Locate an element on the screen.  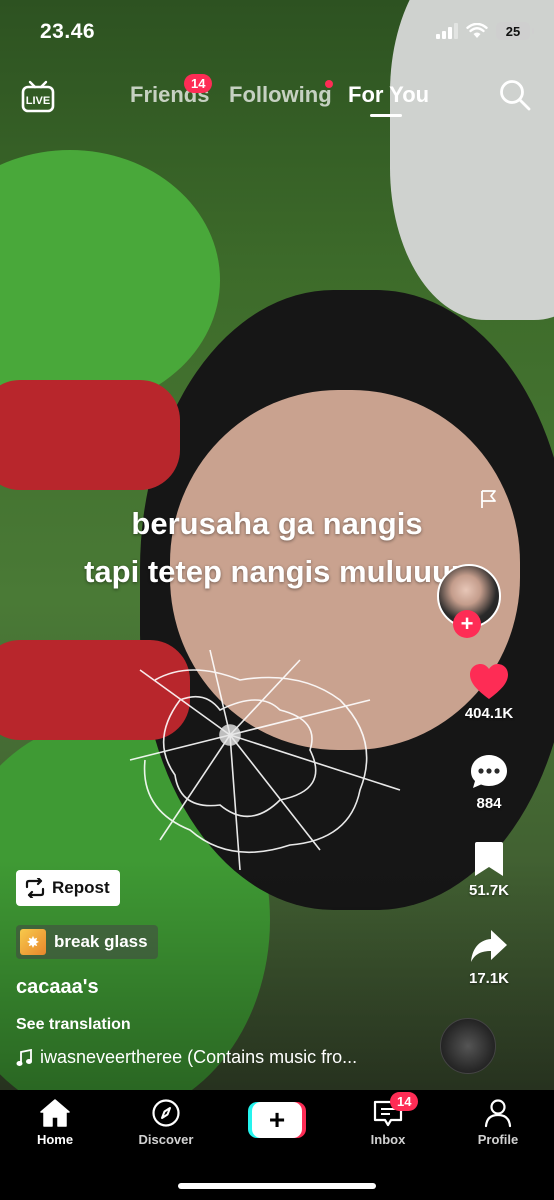
friends-badge: 14 is located at coordinates (198, 83).